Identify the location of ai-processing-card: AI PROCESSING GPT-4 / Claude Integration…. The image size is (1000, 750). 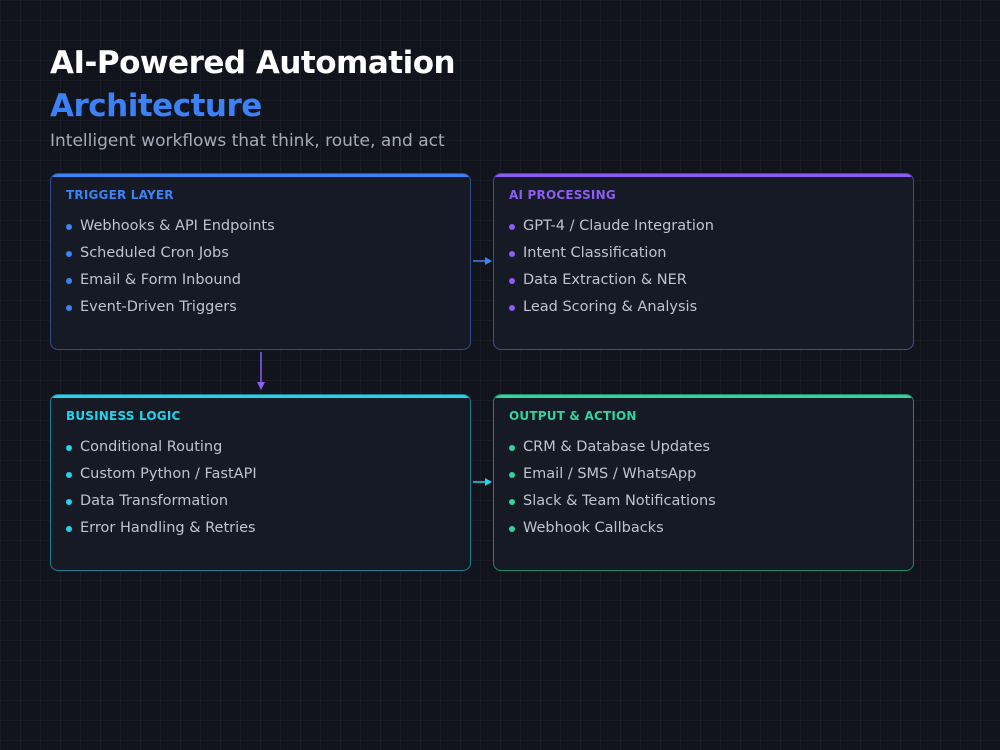
(703, 261).